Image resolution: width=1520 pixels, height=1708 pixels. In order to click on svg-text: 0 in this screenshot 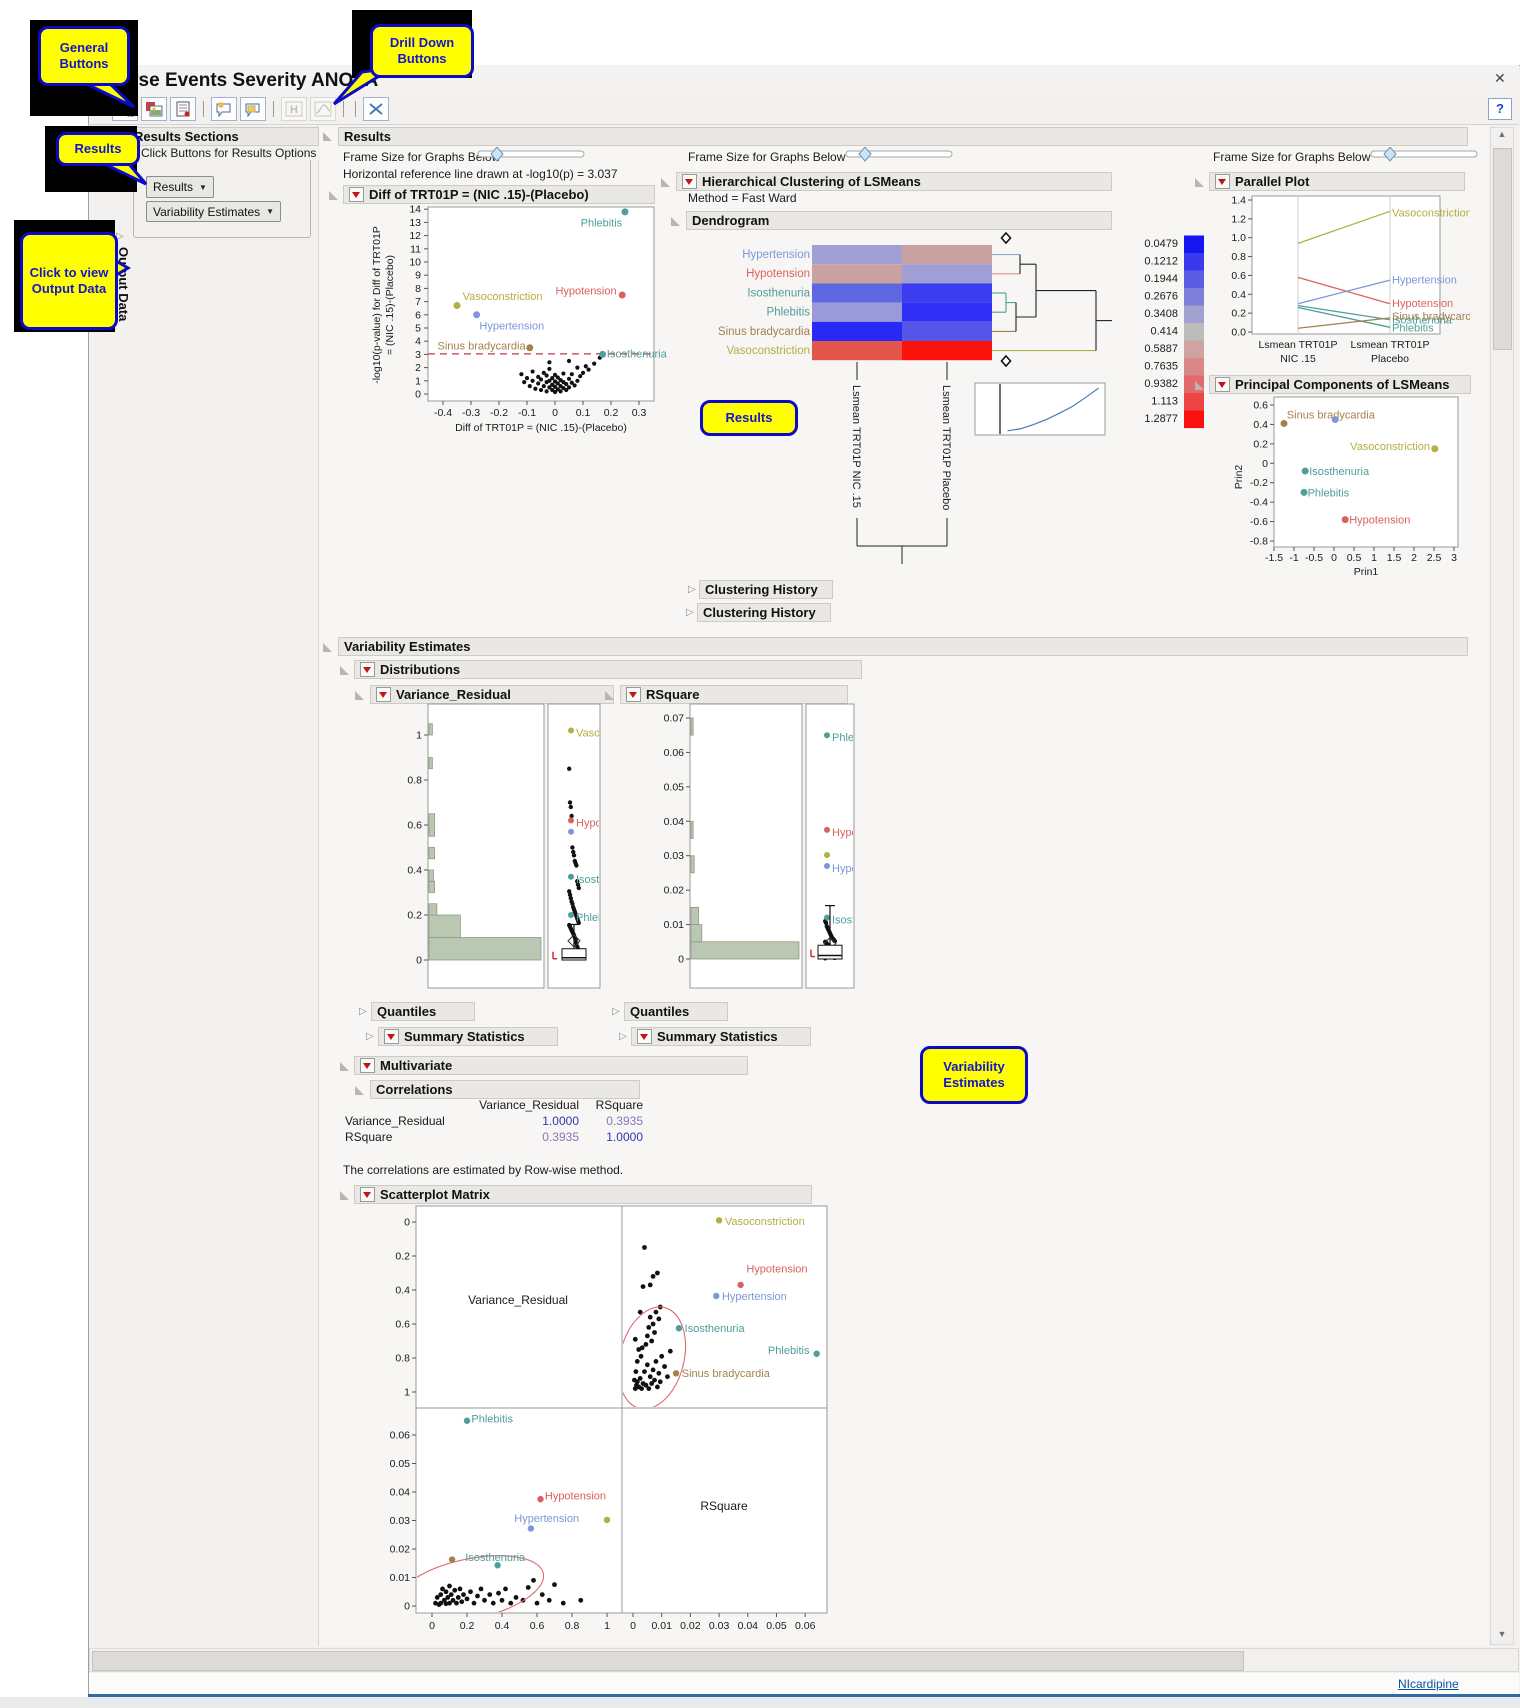, I will do `click(407, 1607)`.